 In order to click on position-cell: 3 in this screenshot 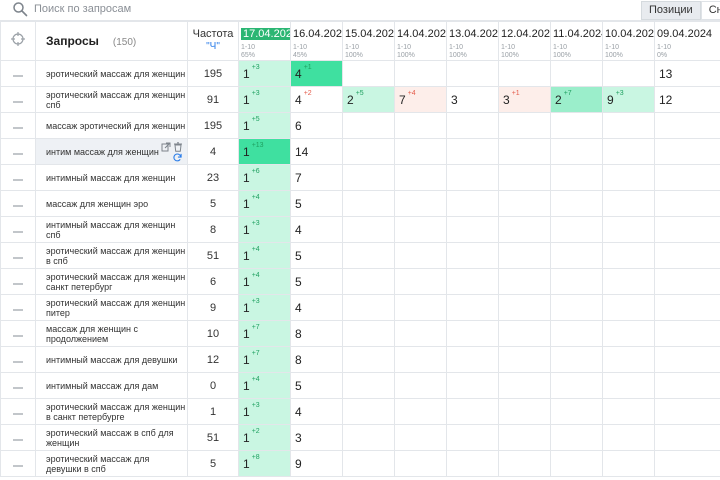, I will do `click(316, 437)`.